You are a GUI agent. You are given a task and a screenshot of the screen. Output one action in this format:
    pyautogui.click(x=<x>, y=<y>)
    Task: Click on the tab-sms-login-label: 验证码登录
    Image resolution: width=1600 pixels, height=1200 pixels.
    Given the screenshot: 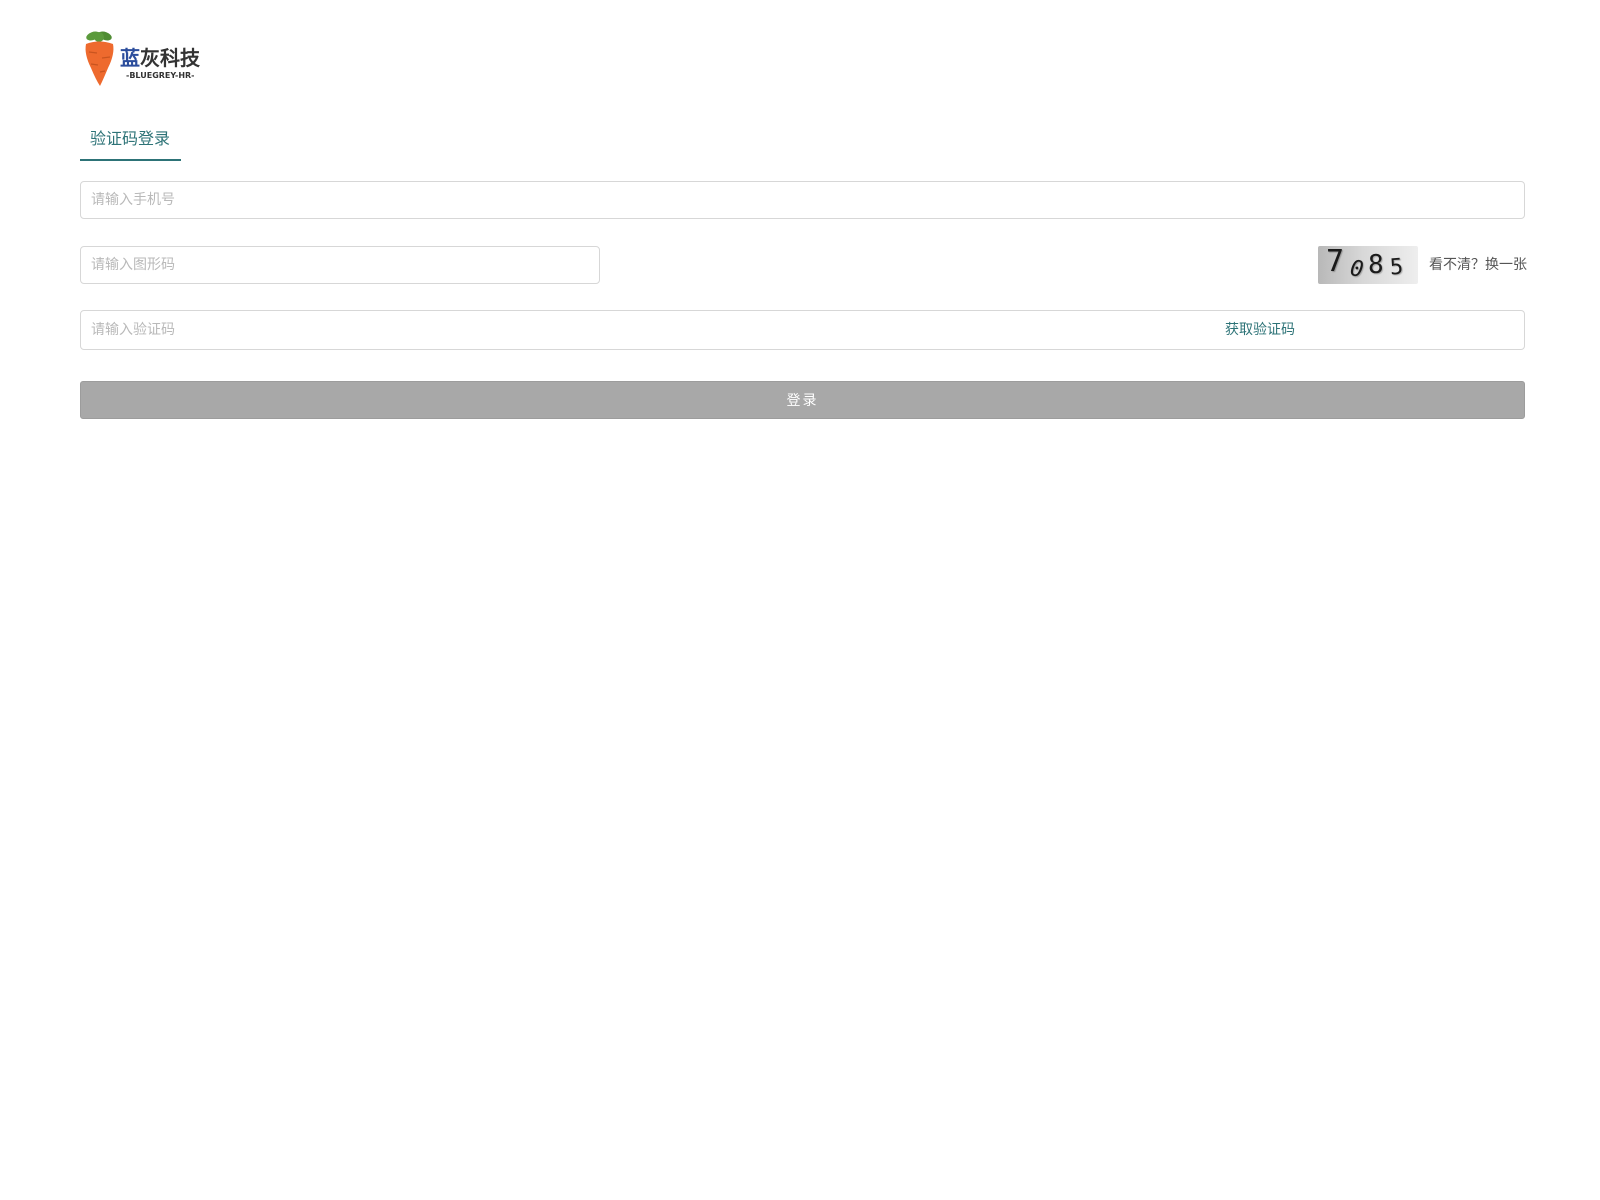 What is the action you would take?
    pyautogui.click(x=130, y=138)
    